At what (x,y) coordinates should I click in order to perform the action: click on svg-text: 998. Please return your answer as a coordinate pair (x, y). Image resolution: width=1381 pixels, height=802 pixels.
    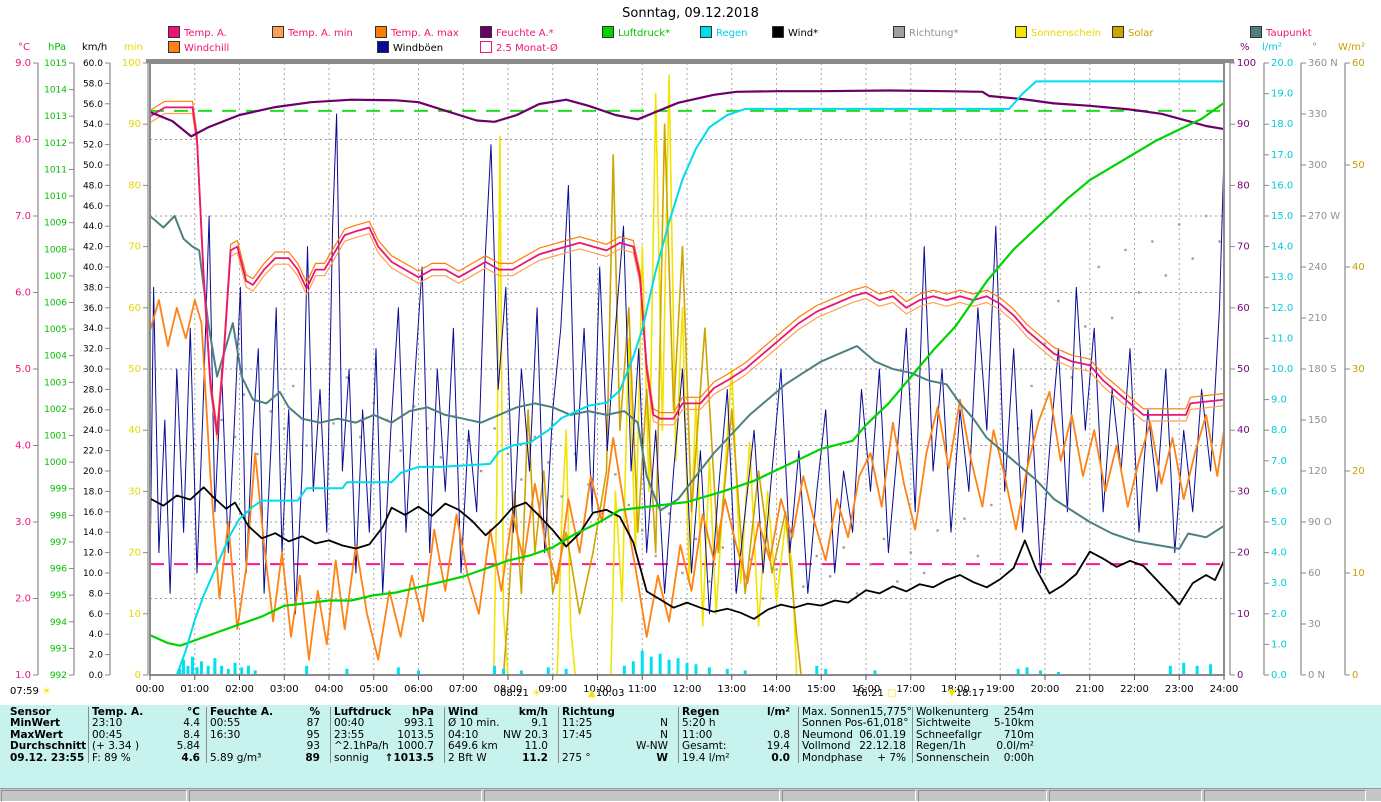
    Looking at the image, I should click on (58, 516).